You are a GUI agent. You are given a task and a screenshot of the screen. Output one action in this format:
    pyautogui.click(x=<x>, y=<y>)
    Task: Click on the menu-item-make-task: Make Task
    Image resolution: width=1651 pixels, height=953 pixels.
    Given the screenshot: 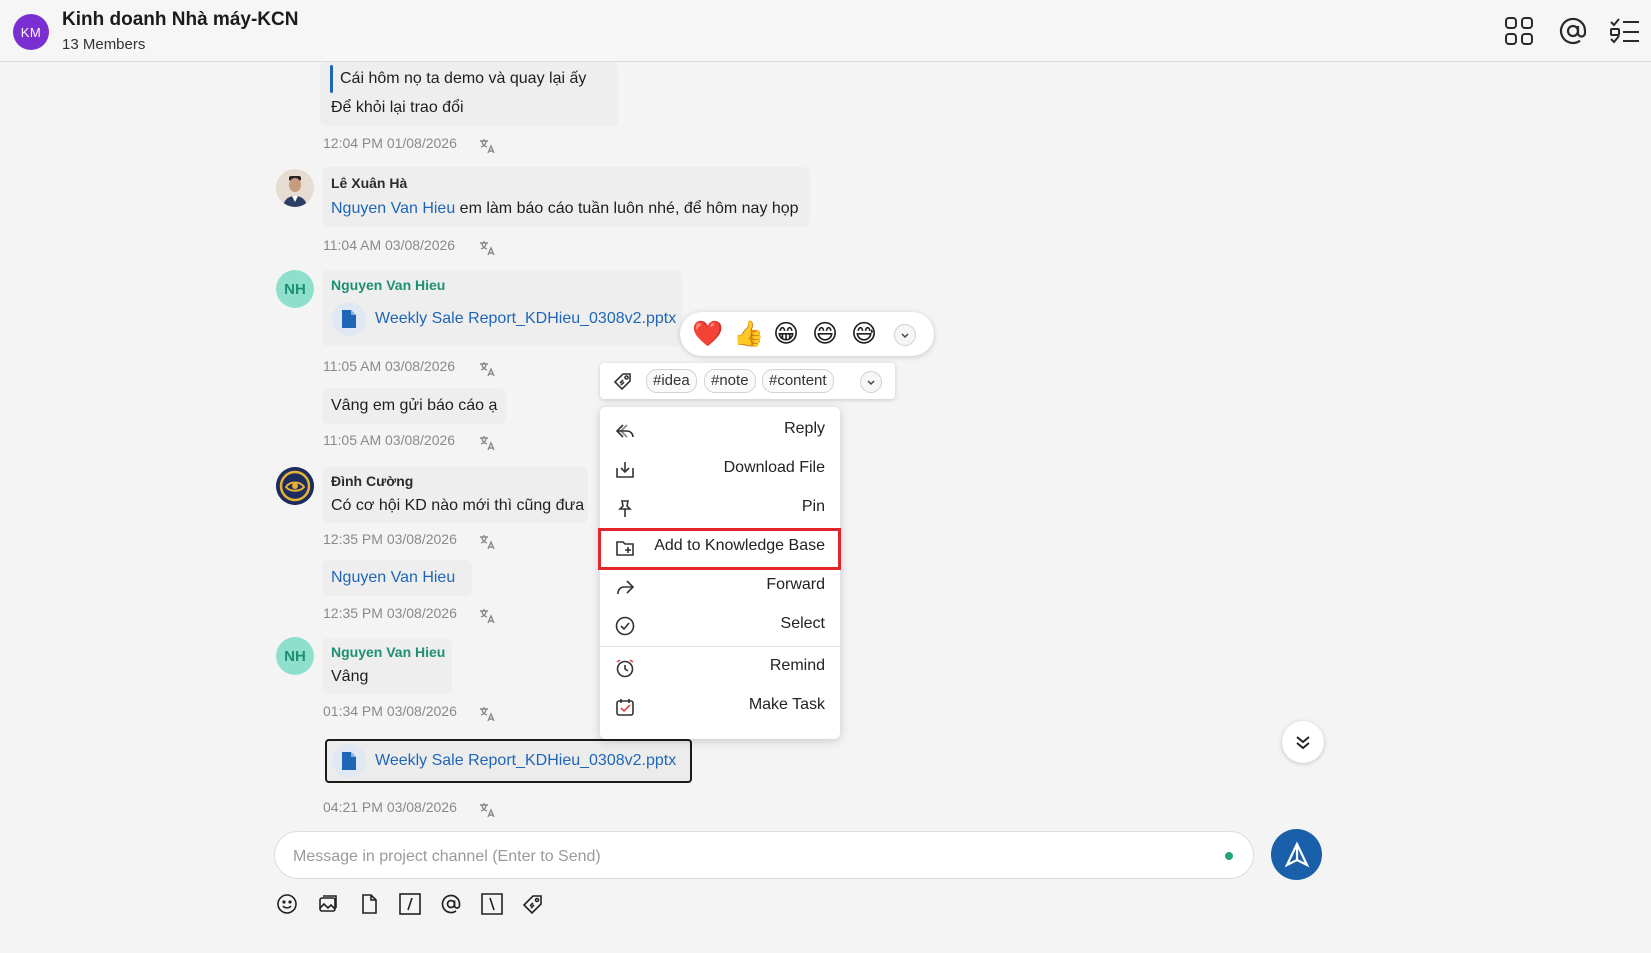 What is the action you would take?
    pyautogui.click(x=720, y=706)
    